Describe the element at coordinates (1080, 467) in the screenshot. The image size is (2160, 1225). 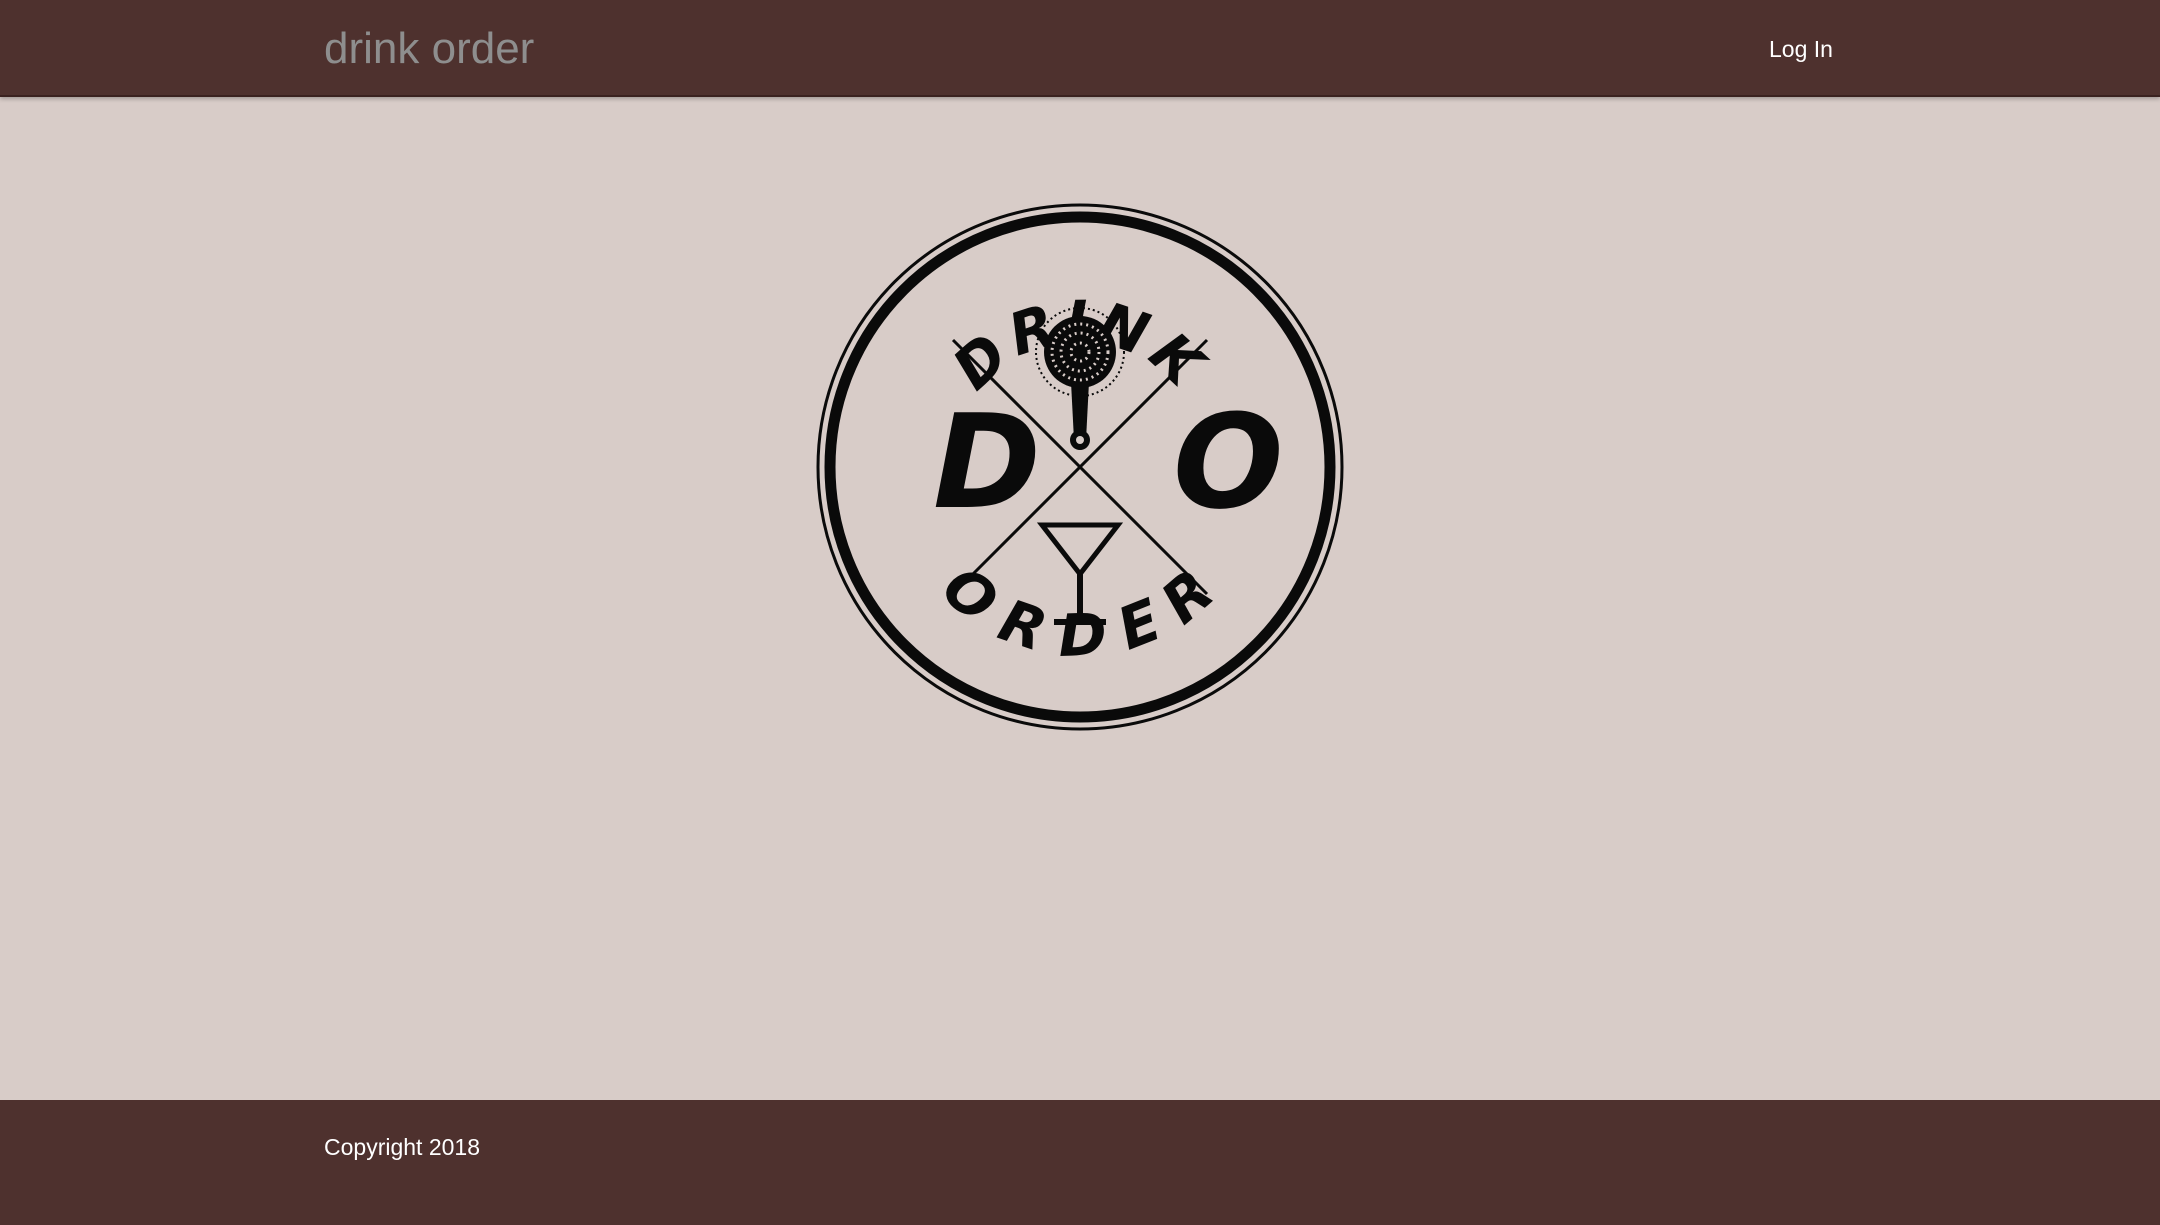
I see `drink-order-logo: DRINK ORDER D O` at that location.